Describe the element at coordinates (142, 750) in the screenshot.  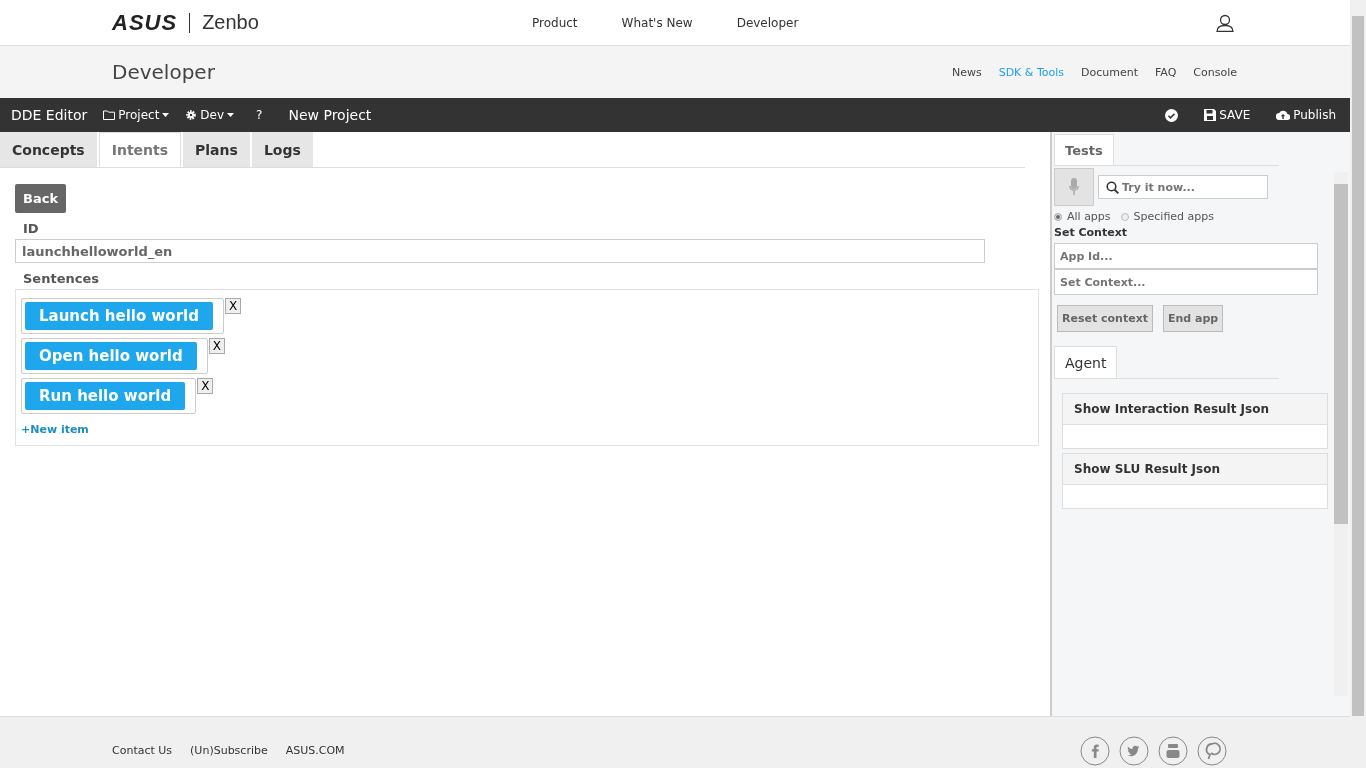
I see `footer-link: Contact Us` at that location.